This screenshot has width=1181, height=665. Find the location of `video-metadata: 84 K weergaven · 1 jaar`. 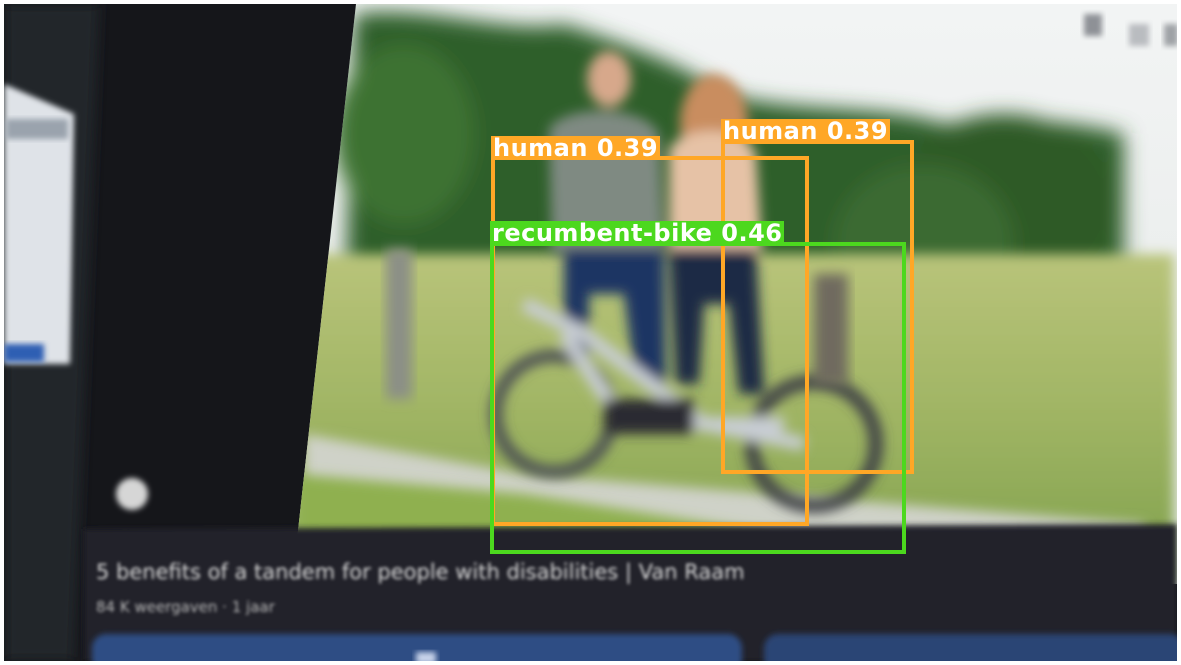

video-metadata: 84 K weergaven · 1 jaar is located at coordinates (185, 607).